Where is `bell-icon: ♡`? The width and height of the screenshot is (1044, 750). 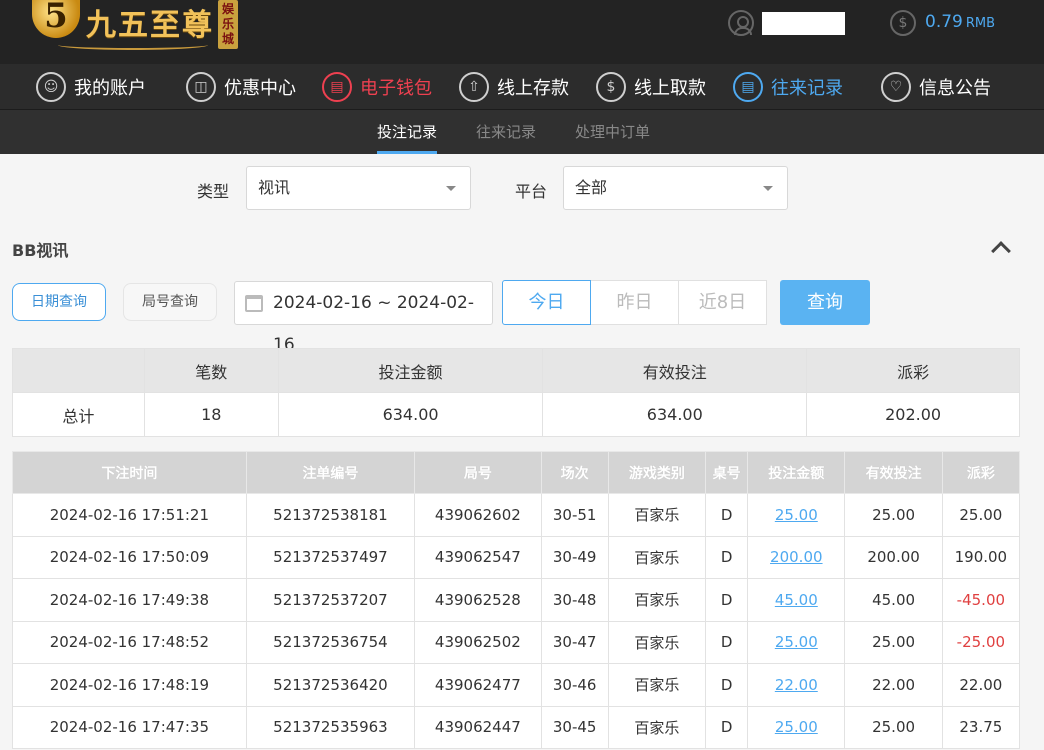
bell-icon: ♡ is located at coordinates (896, 87).